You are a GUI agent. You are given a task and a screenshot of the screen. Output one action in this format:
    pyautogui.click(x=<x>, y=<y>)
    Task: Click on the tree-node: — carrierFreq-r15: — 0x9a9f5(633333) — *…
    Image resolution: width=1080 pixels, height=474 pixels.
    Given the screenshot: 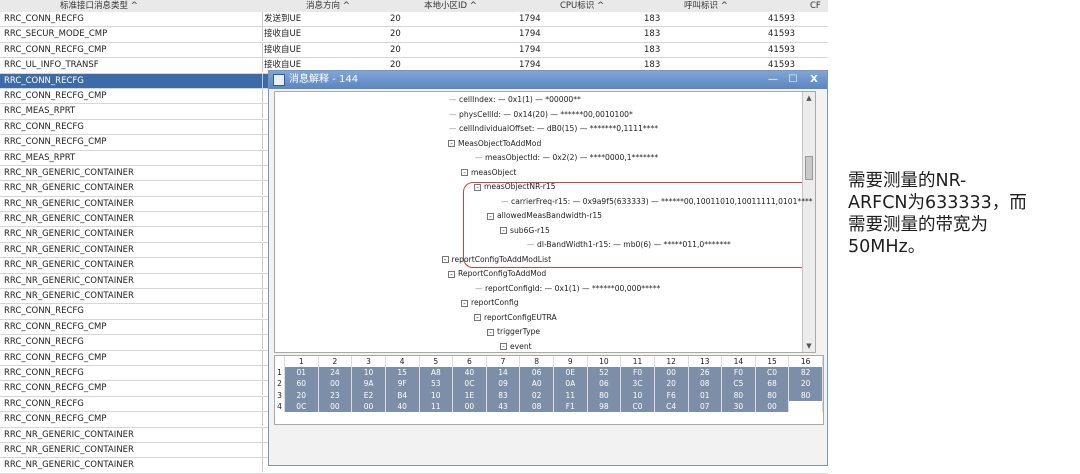 What is the action you would take?
    pyautogui.click(x=657, y=201)
    